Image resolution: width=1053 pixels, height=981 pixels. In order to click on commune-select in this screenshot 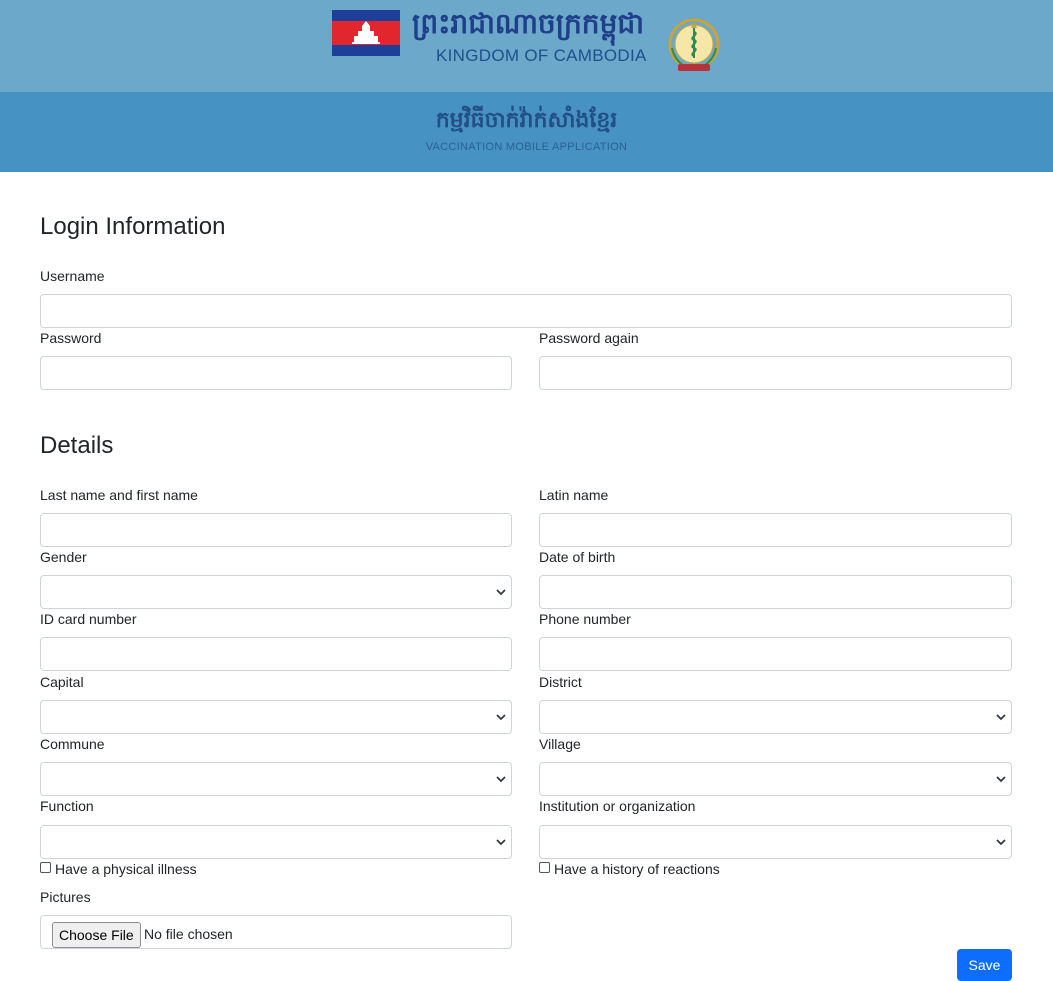, I will do `click(276, 779)`.